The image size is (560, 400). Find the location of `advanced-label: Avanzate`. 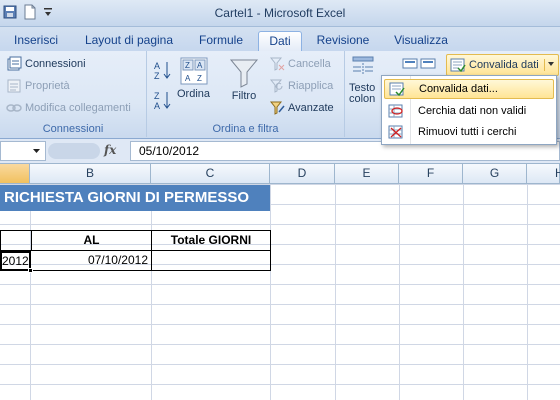

advanced-label: Avanzate is located at coordinates (311, 108).